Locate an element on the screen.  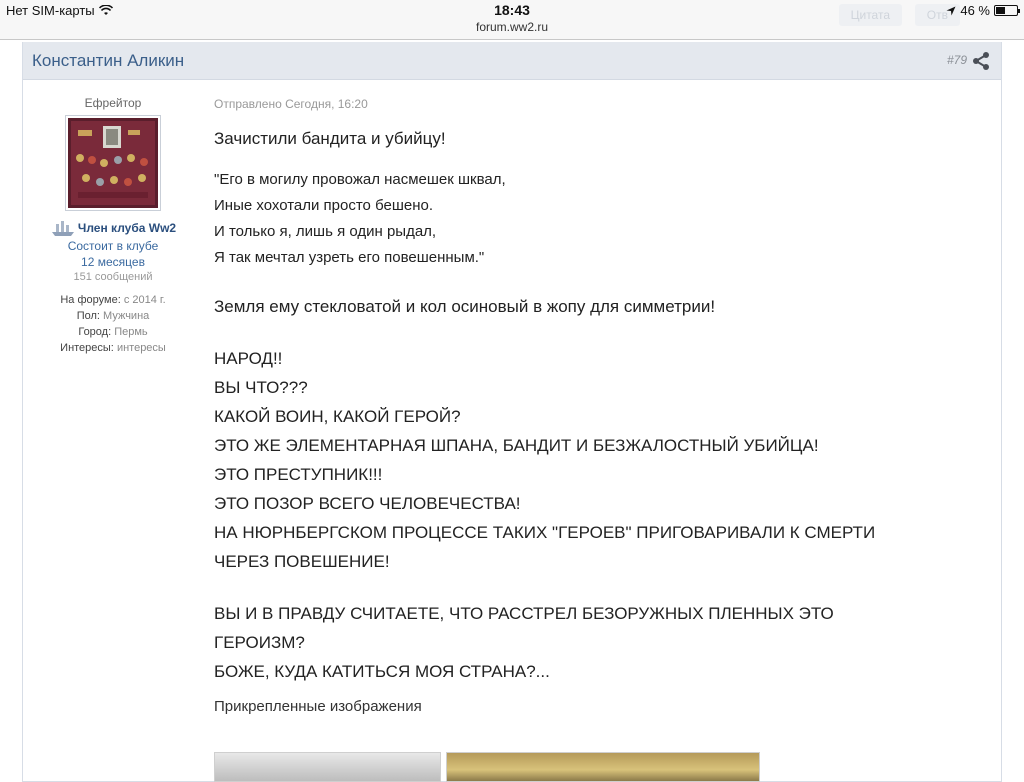
caps-line: ЭТО ПРЕСТУПНИК!!! is located at coordinates (298, 474).